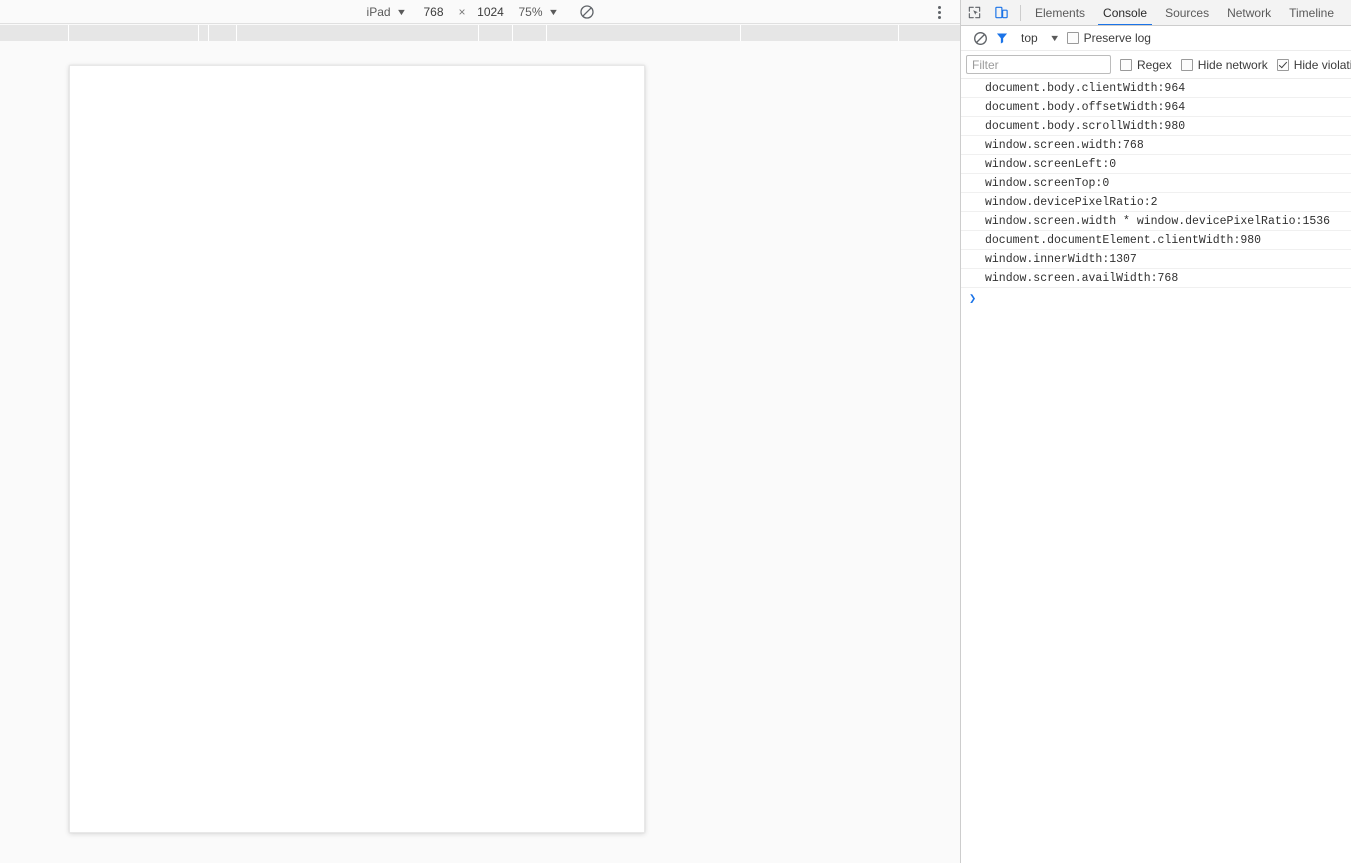  What do you see at coordinates (1156, 278) in the screenshot?
I see `console-message: window.screen.availWidth:768` at bounding box center [1156, 278].